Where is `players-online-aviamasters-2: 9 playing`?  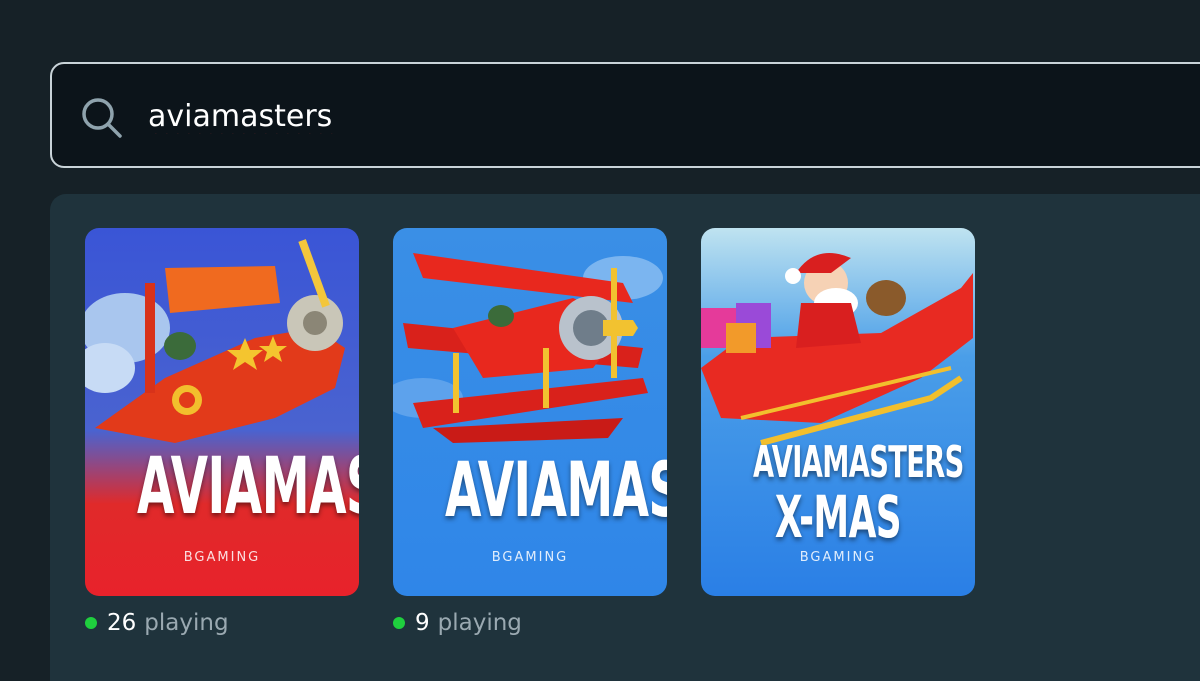
players-online-aviamasters-2: 9 playing is located at coordinates (457, 623).